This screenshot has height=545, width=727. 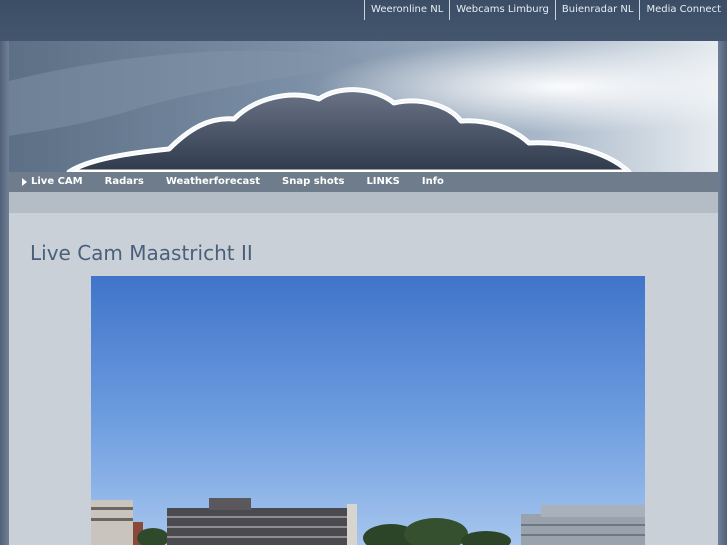 I want to click on nav-item-snap-shots: Snap shots, so click(x=313, y=182).